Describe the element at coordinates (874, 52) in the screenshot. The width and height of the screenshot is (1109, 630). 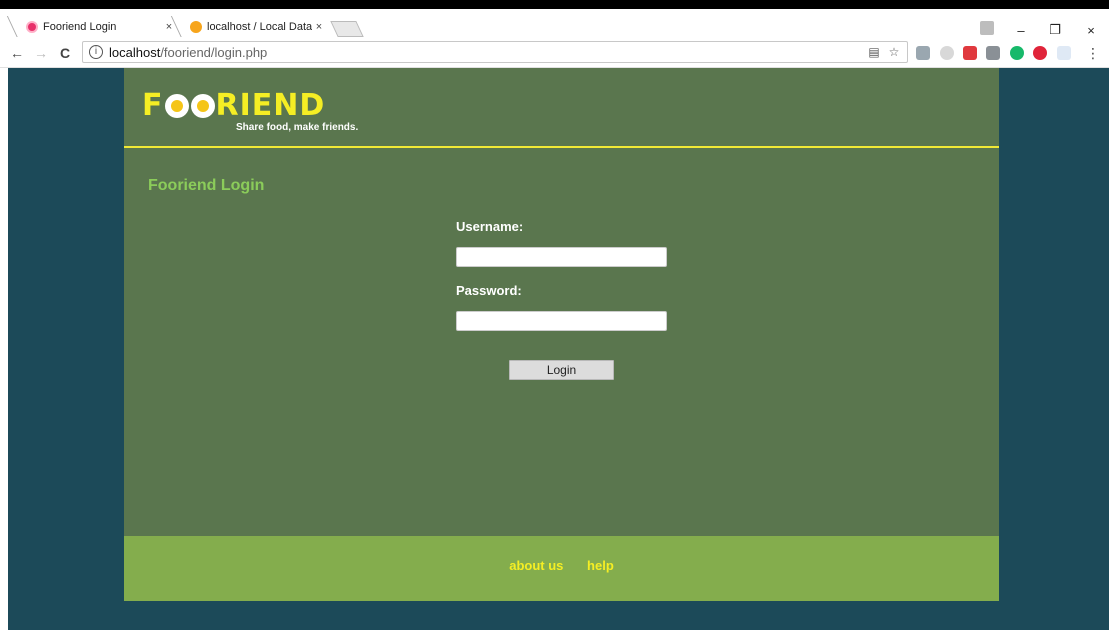
I see `translate-icon: ▤` at that location.